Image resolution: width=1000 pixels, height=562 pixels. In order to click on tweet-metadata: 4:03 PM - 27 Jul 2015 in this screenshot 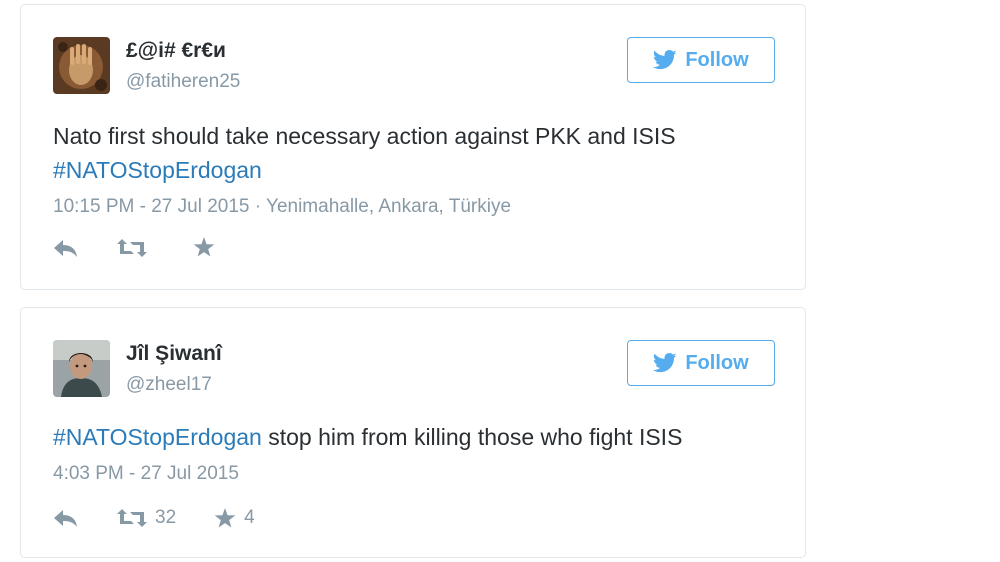, I will do `click(146, 474)`.